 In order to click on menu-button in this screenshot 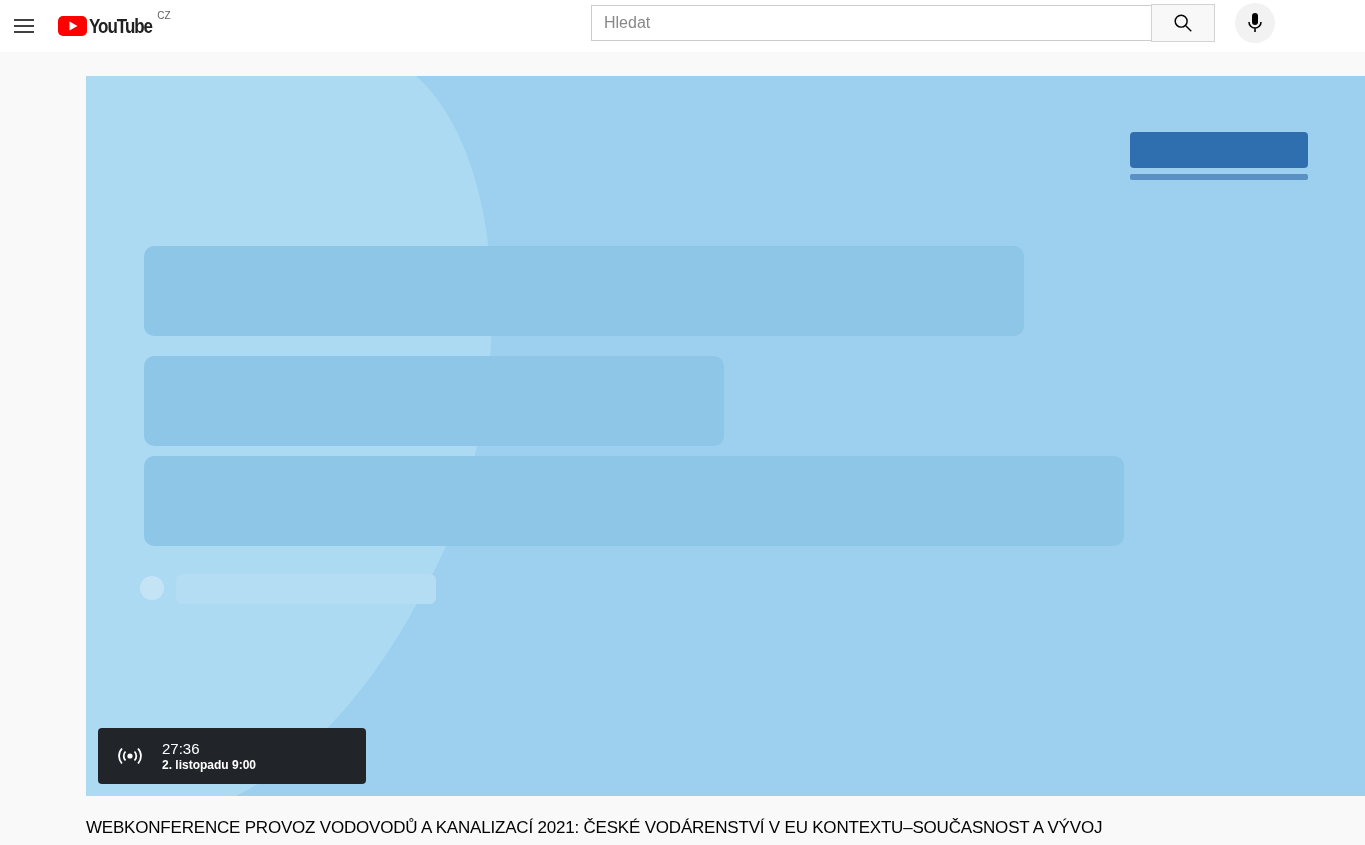, I will do `click(24, 26)`.